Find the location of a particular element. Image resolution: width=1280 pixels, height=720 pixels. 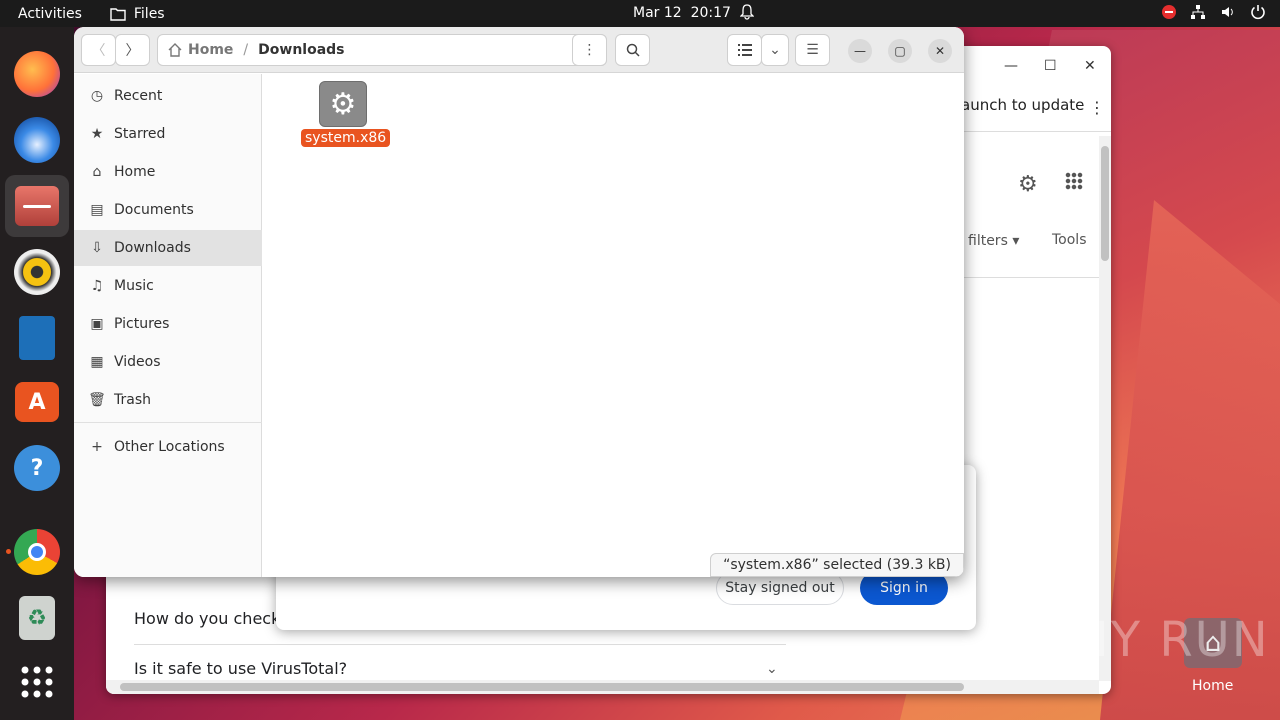

video-icon: ▦ is located at coordinates (97, 362).